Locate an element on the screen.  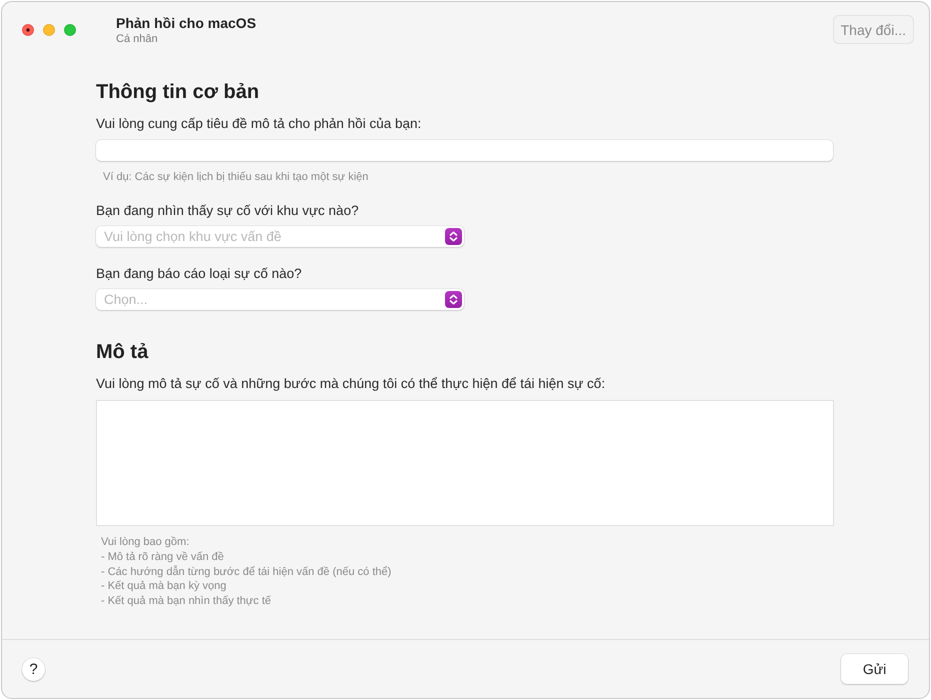
section-heading: Thông tin cơ bản is located at coordinates (178, 92).